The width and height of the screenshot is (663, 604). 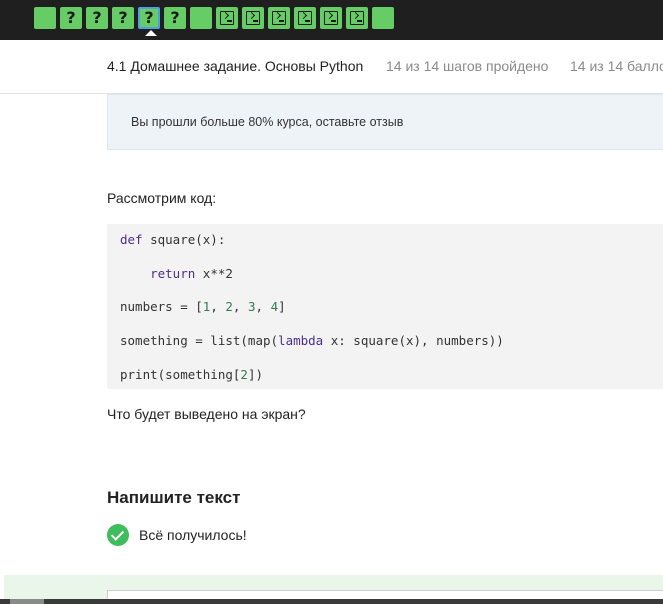 I want to click on check-circle-icon, so click(x=118, y=535).